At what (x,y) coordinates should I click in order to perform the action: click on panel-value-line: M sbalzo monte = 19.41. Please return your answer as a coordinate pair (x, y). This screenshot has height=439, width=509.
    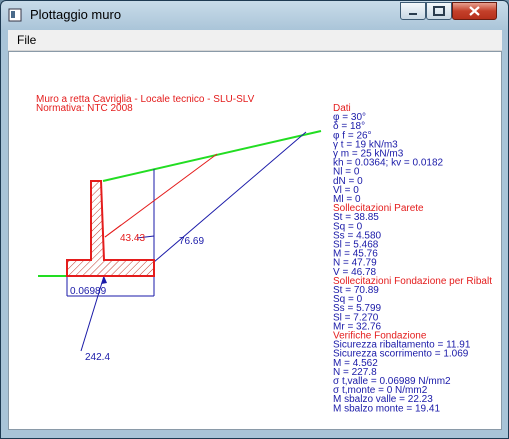
    Looking at the image, I should click on (386, 408).